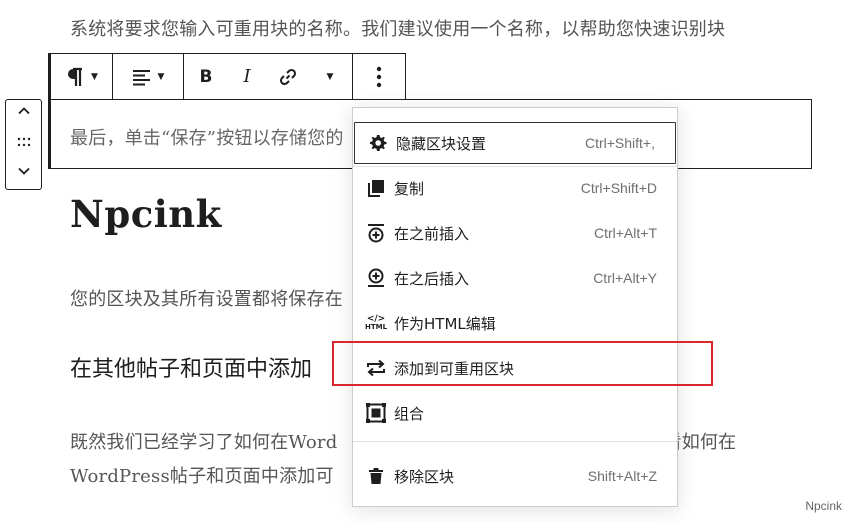 This screenshot has width=851, height=523. Describe the element at coordinates (522, 363) in the screenshot. I see `annotation-highlight-box` at that location.